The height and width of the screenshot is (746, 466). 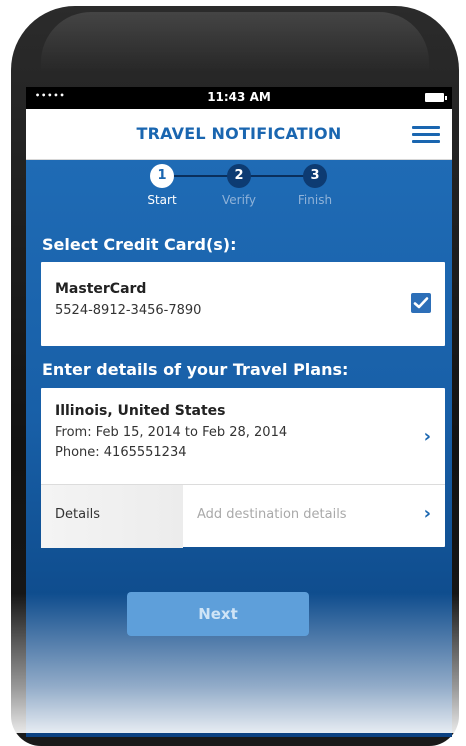 I want to click on step-2-label: Verify, so click(x=239, y=200).